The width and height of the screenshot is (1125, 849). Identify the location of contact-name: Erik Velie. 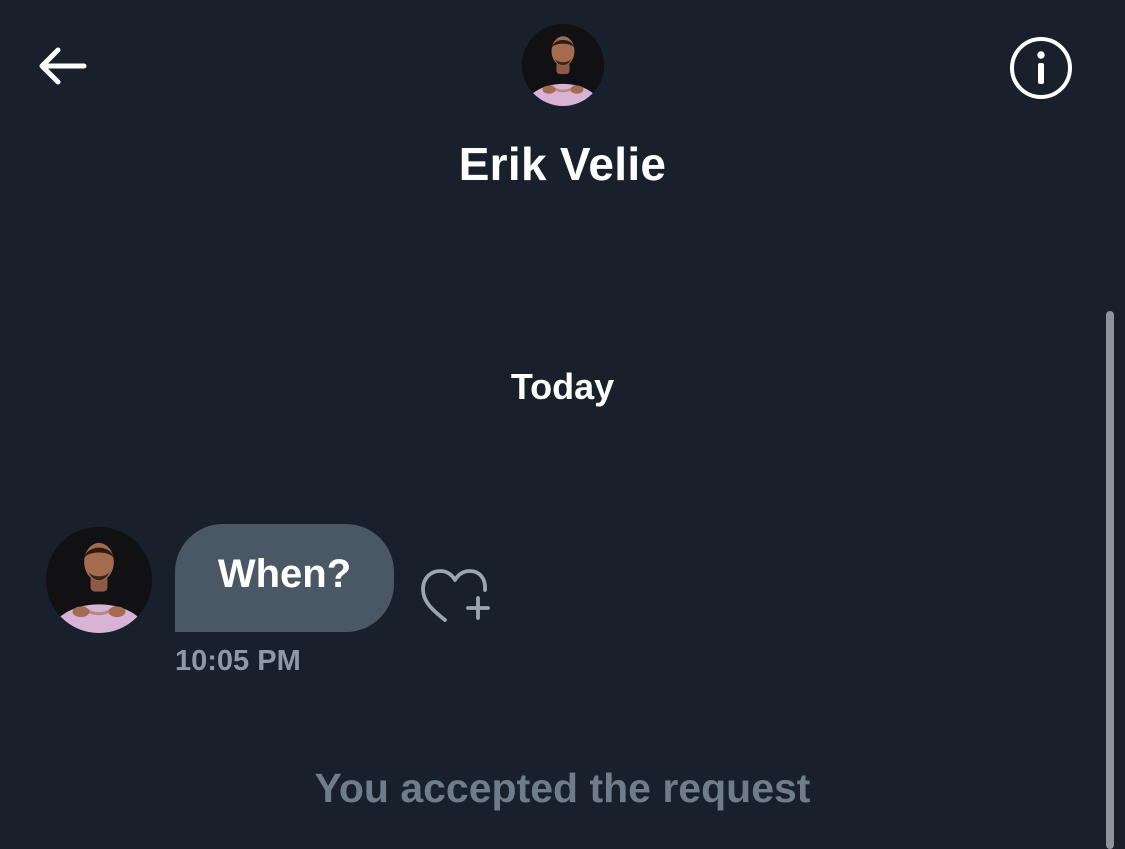
(562, 164).